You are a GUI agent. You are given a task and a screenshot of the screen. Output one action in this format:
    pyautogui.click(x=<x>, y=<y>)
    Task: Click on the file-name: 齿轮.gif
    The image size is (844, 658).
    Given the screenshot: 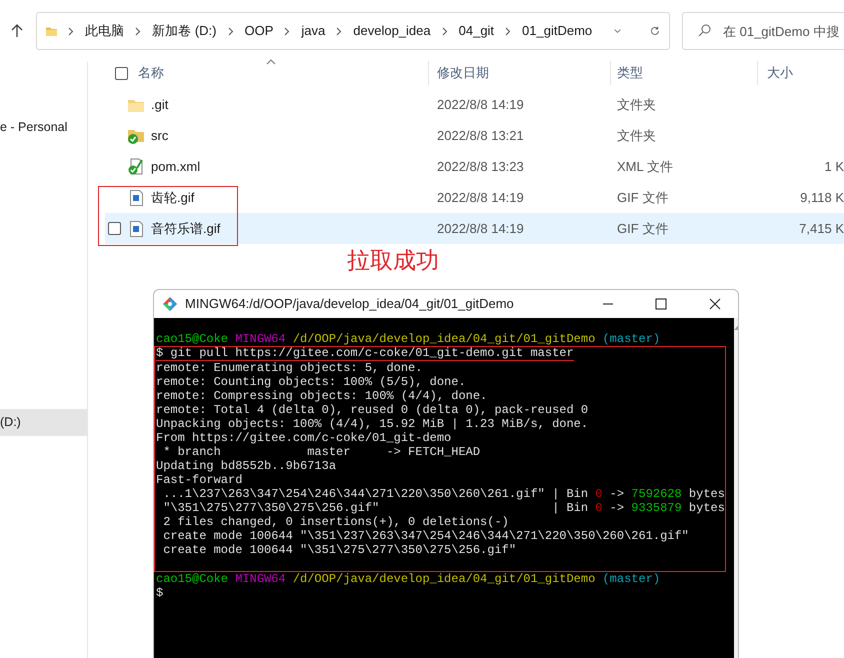 What is the action you would take?
    pyautogui.click(x=172, y=197)
    